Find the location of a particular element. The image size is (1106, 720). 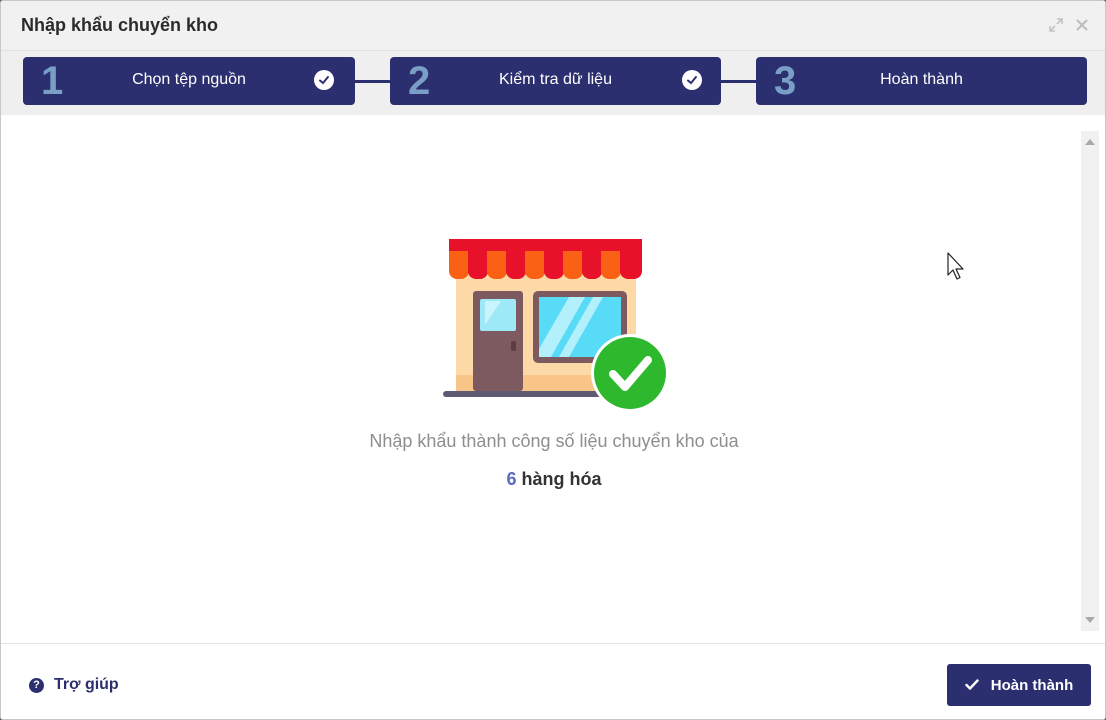

expand-icon is located at coordinates (1056, 25).